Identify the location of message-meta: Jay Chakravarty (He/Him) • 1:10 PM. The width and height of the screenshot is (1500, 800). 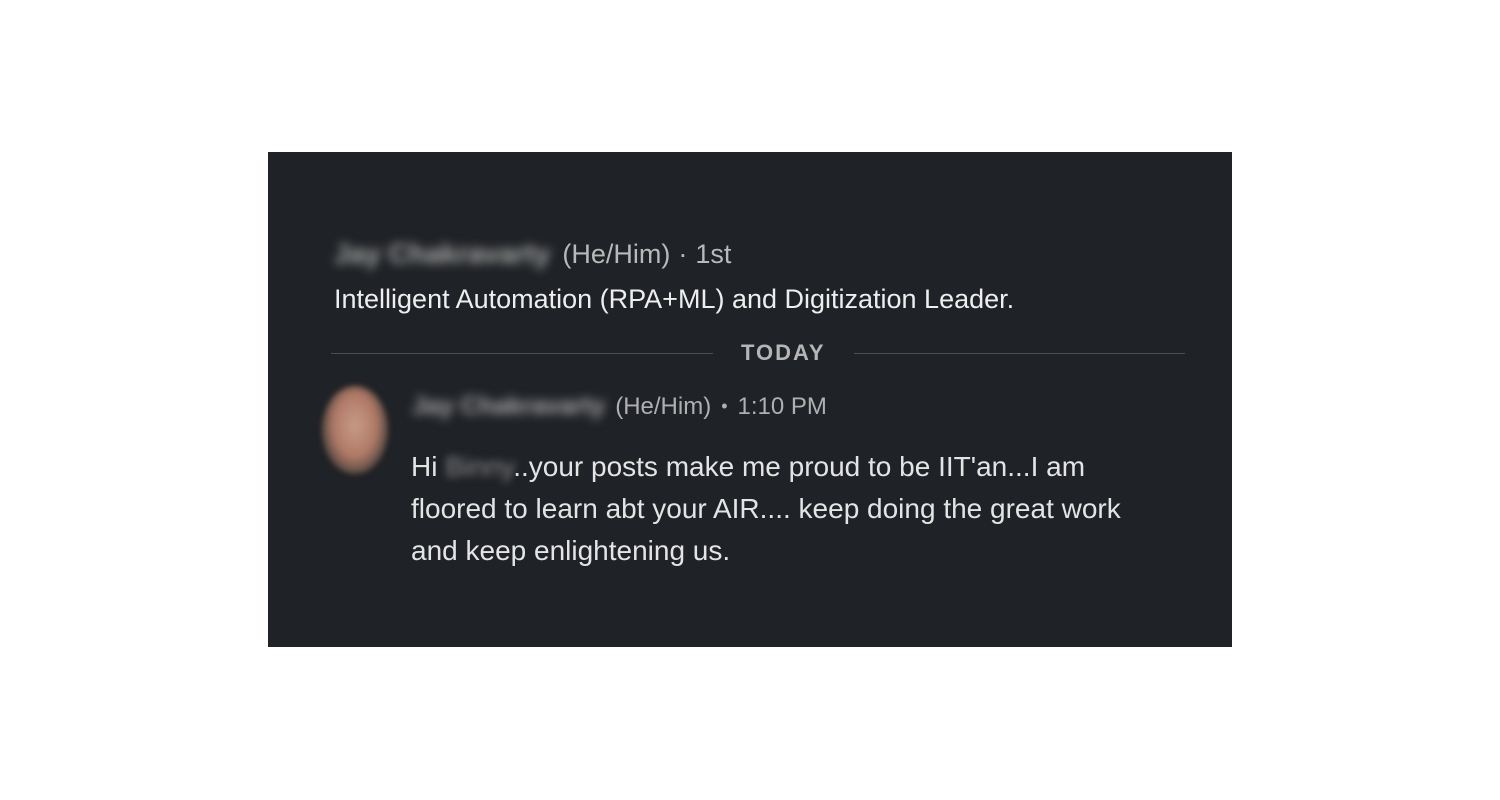
(619, 406).